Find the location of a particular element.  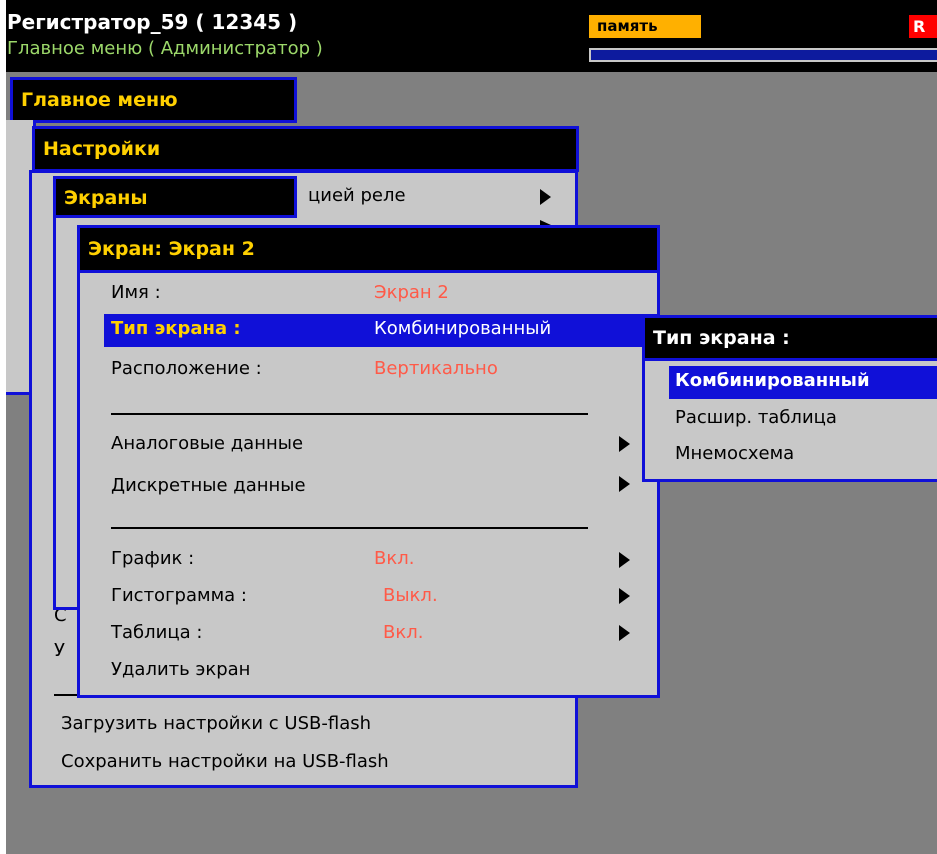

screen-name-value: Экран 2 is located at coordinates (411, 292).